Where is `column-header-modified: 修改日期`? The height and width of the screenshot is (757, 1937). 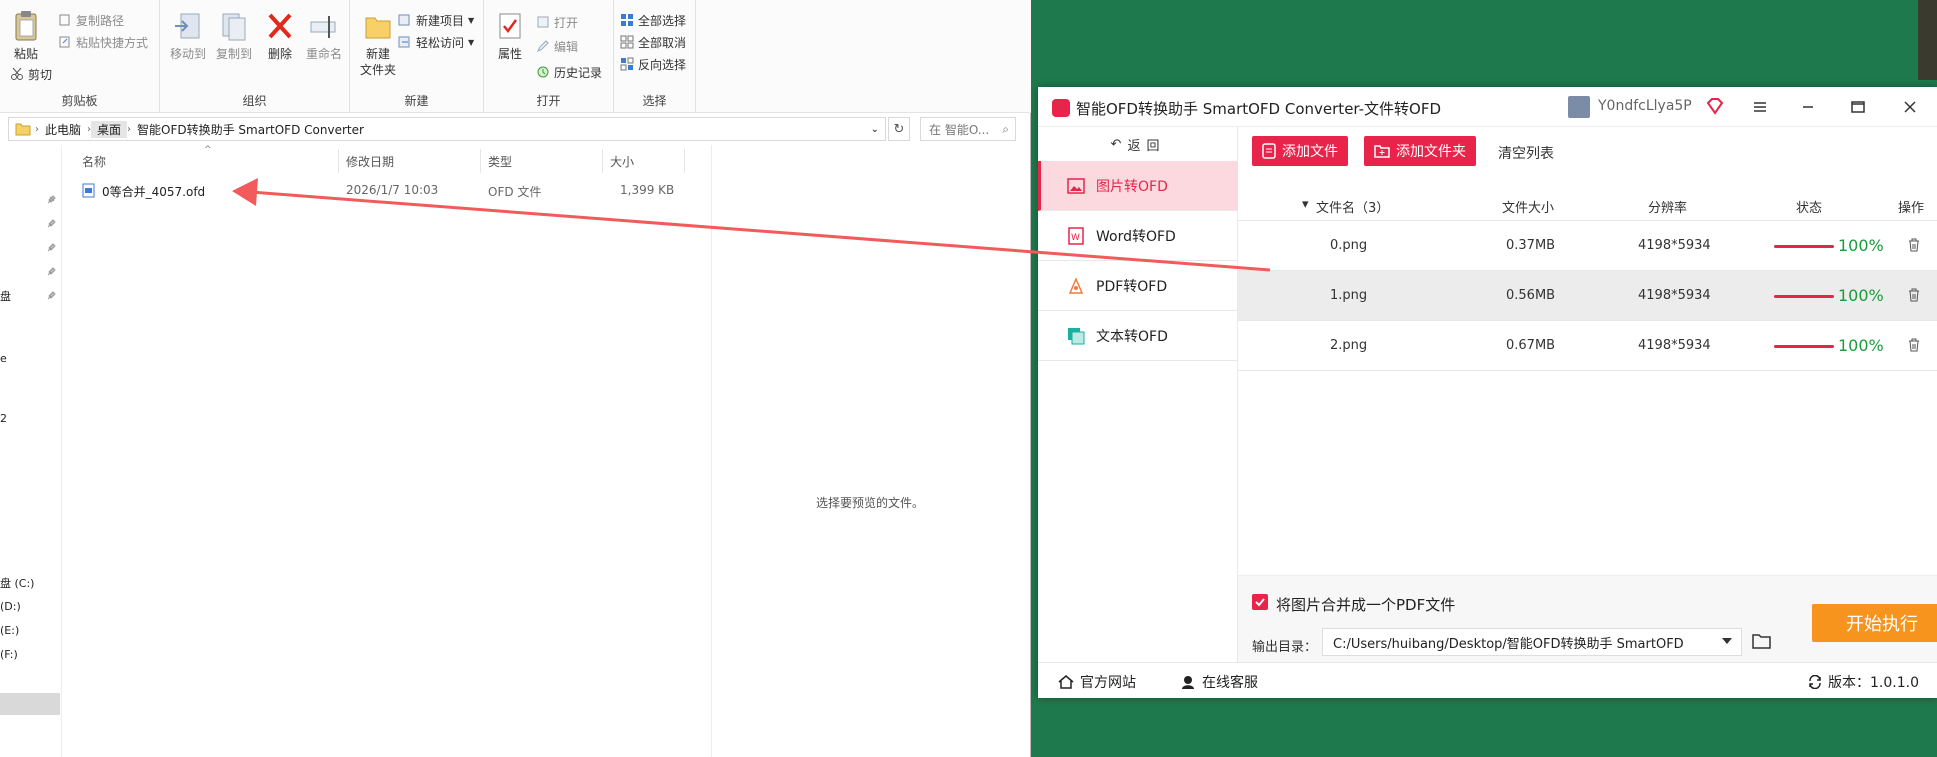 column-header-modified: 修改日期 is located at coordinates (370, 161).